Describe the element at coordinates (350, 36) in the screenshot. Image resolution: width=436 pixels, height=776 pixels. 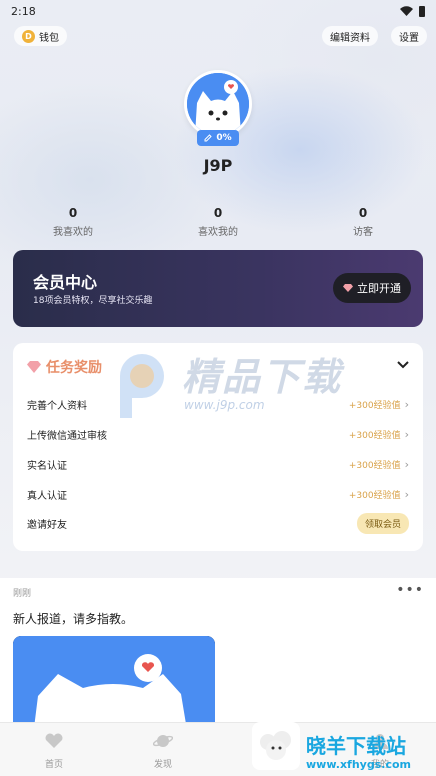
I see `edit-profile-button: 编辑资料` at that location.